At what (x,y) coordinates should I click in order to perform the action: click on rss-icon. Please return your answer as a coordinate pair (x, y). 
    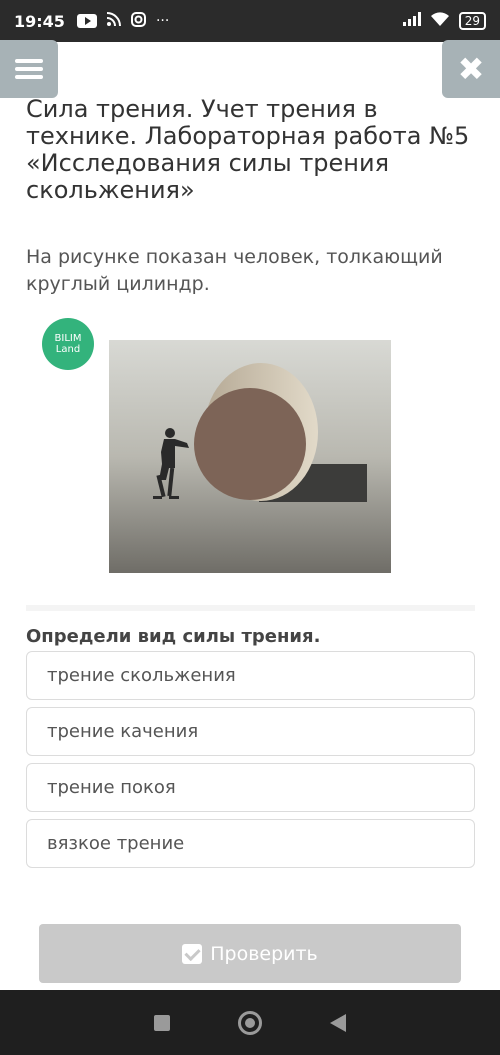
    Looking at the image, I should click on (113, 21).